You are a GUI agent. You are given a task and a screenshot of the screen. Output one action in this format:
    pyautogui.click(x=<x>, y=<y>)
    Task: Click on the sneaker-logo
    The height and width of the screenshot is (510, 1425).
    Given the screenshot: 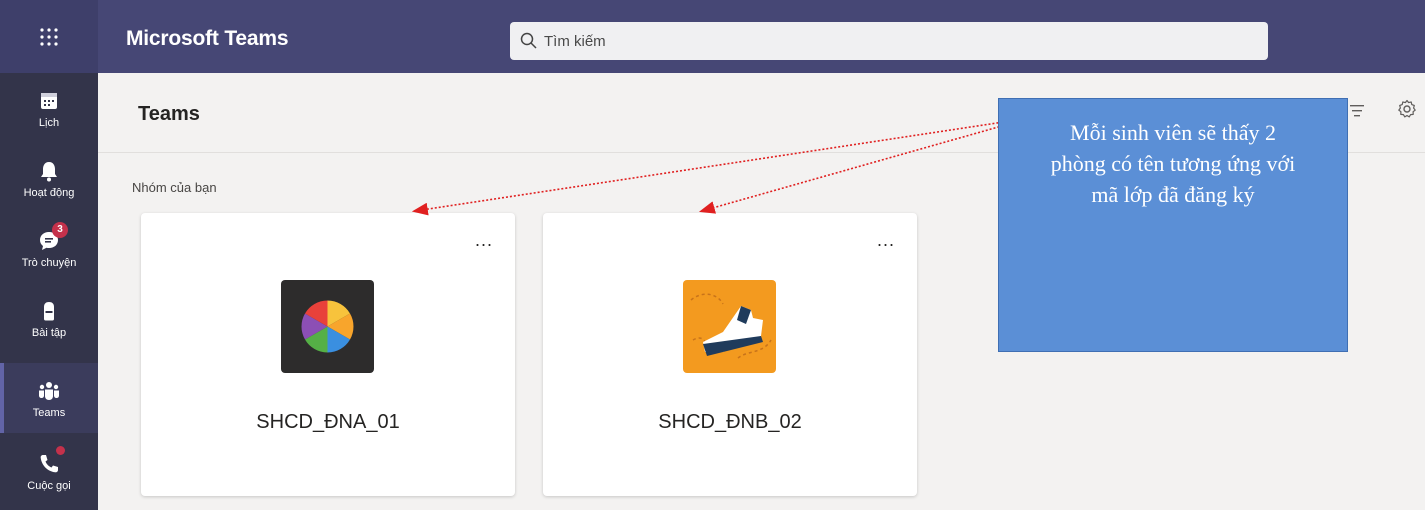 What is the action you would take?
    pyautogui.click(x=729, y=326)
    